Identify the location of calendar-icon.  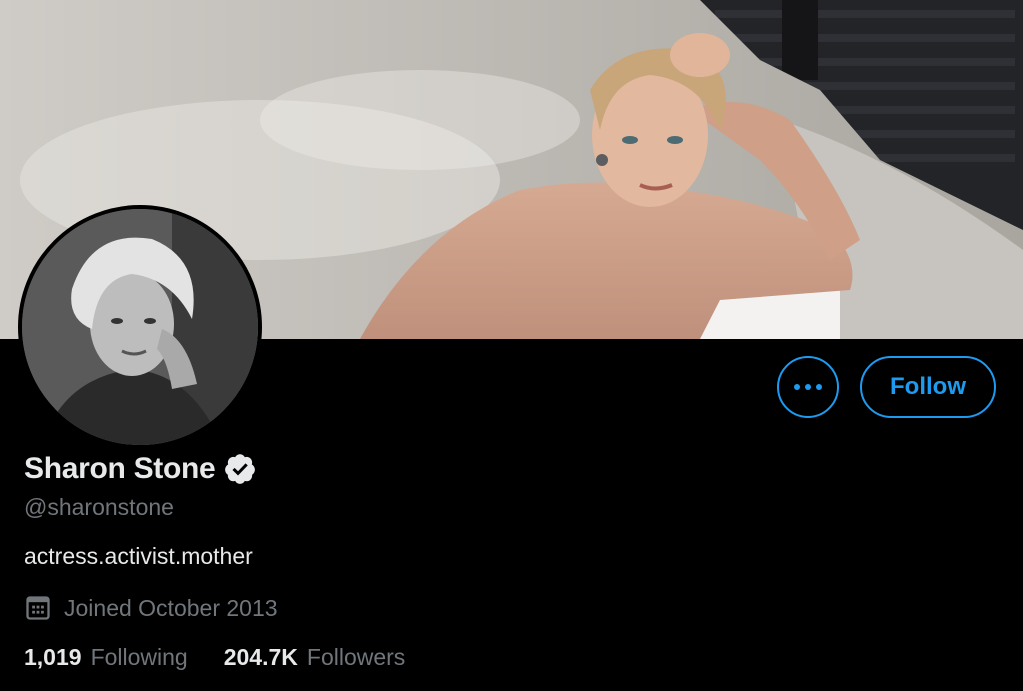
(38, 608).